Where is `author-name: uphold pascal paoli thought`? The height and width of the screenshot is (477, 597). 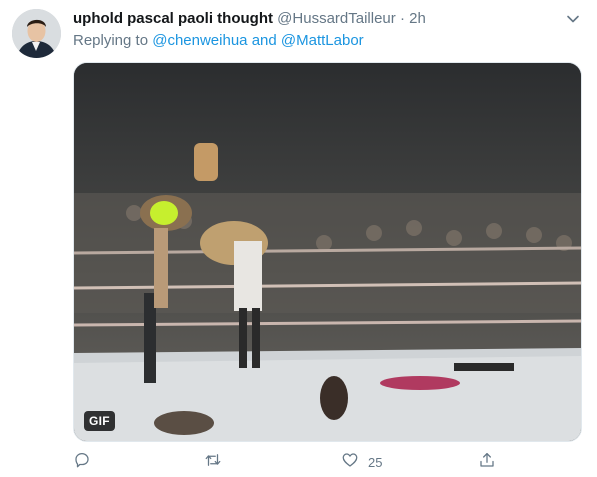
author-name: uphold pascal paoli thought is located at coordinates (173, 18).